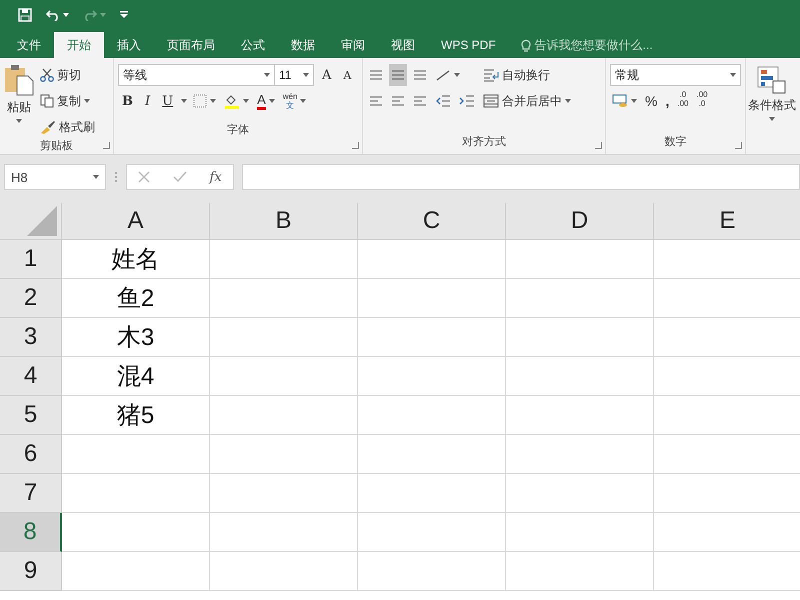 This screenshot has width=800, height=600. I want to click on font-size-field: 11, so click(294, 75).